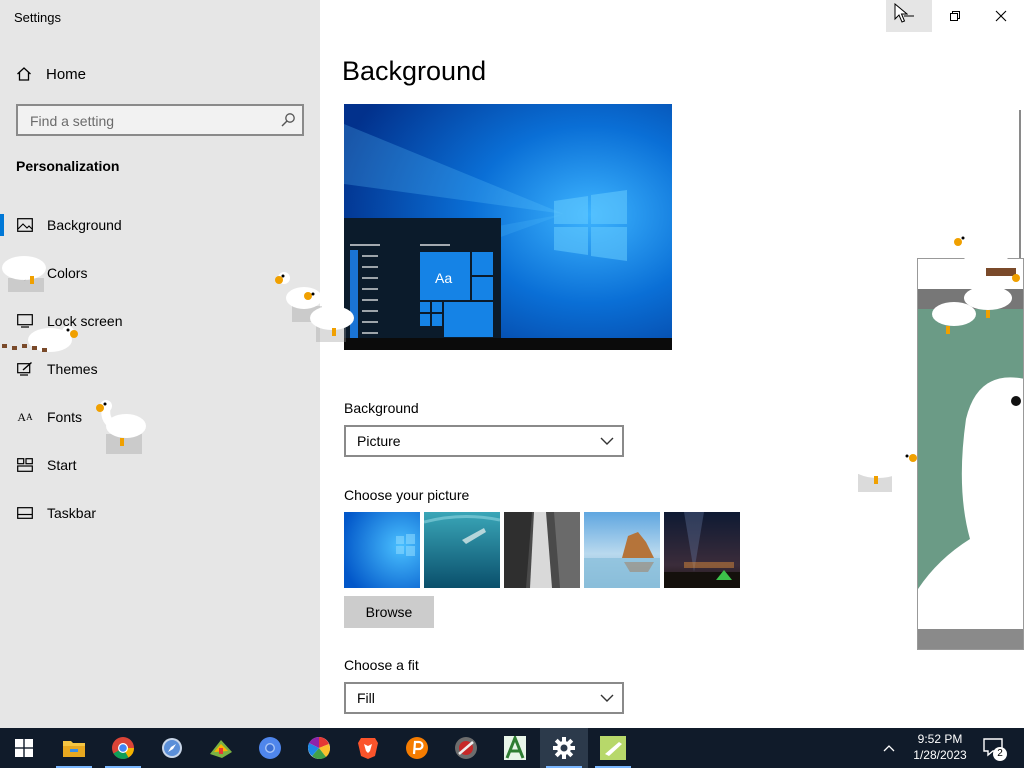  I want to click on search-box, so click(160, 120).